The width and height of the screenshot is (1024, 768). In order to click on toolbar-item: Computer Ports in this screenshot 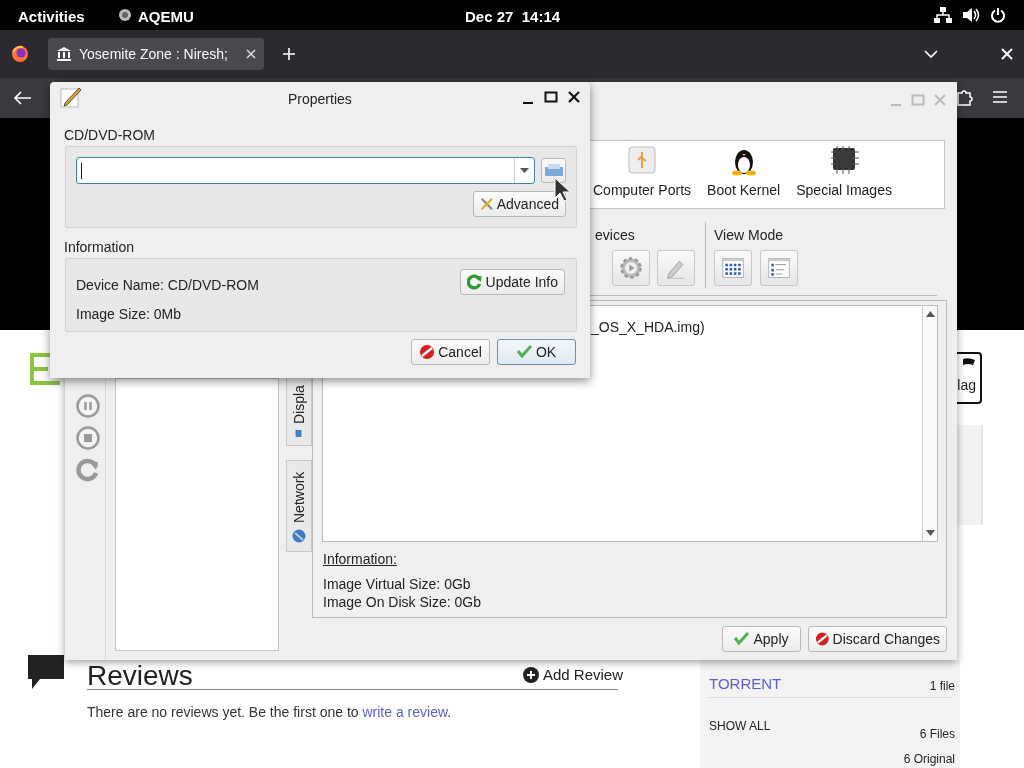, I will do `click(642, 172)`.